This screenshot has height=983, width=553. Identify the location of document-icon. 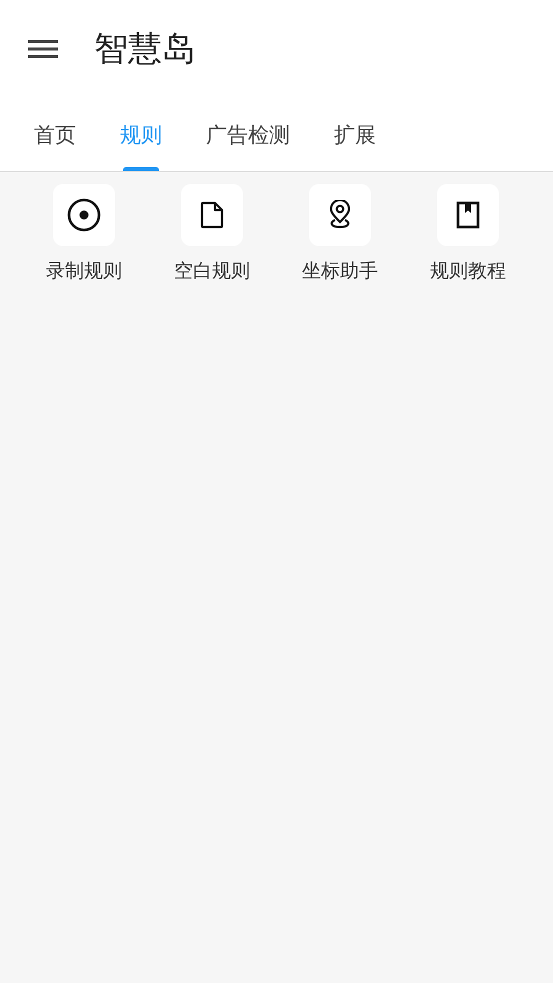
(212, 215).